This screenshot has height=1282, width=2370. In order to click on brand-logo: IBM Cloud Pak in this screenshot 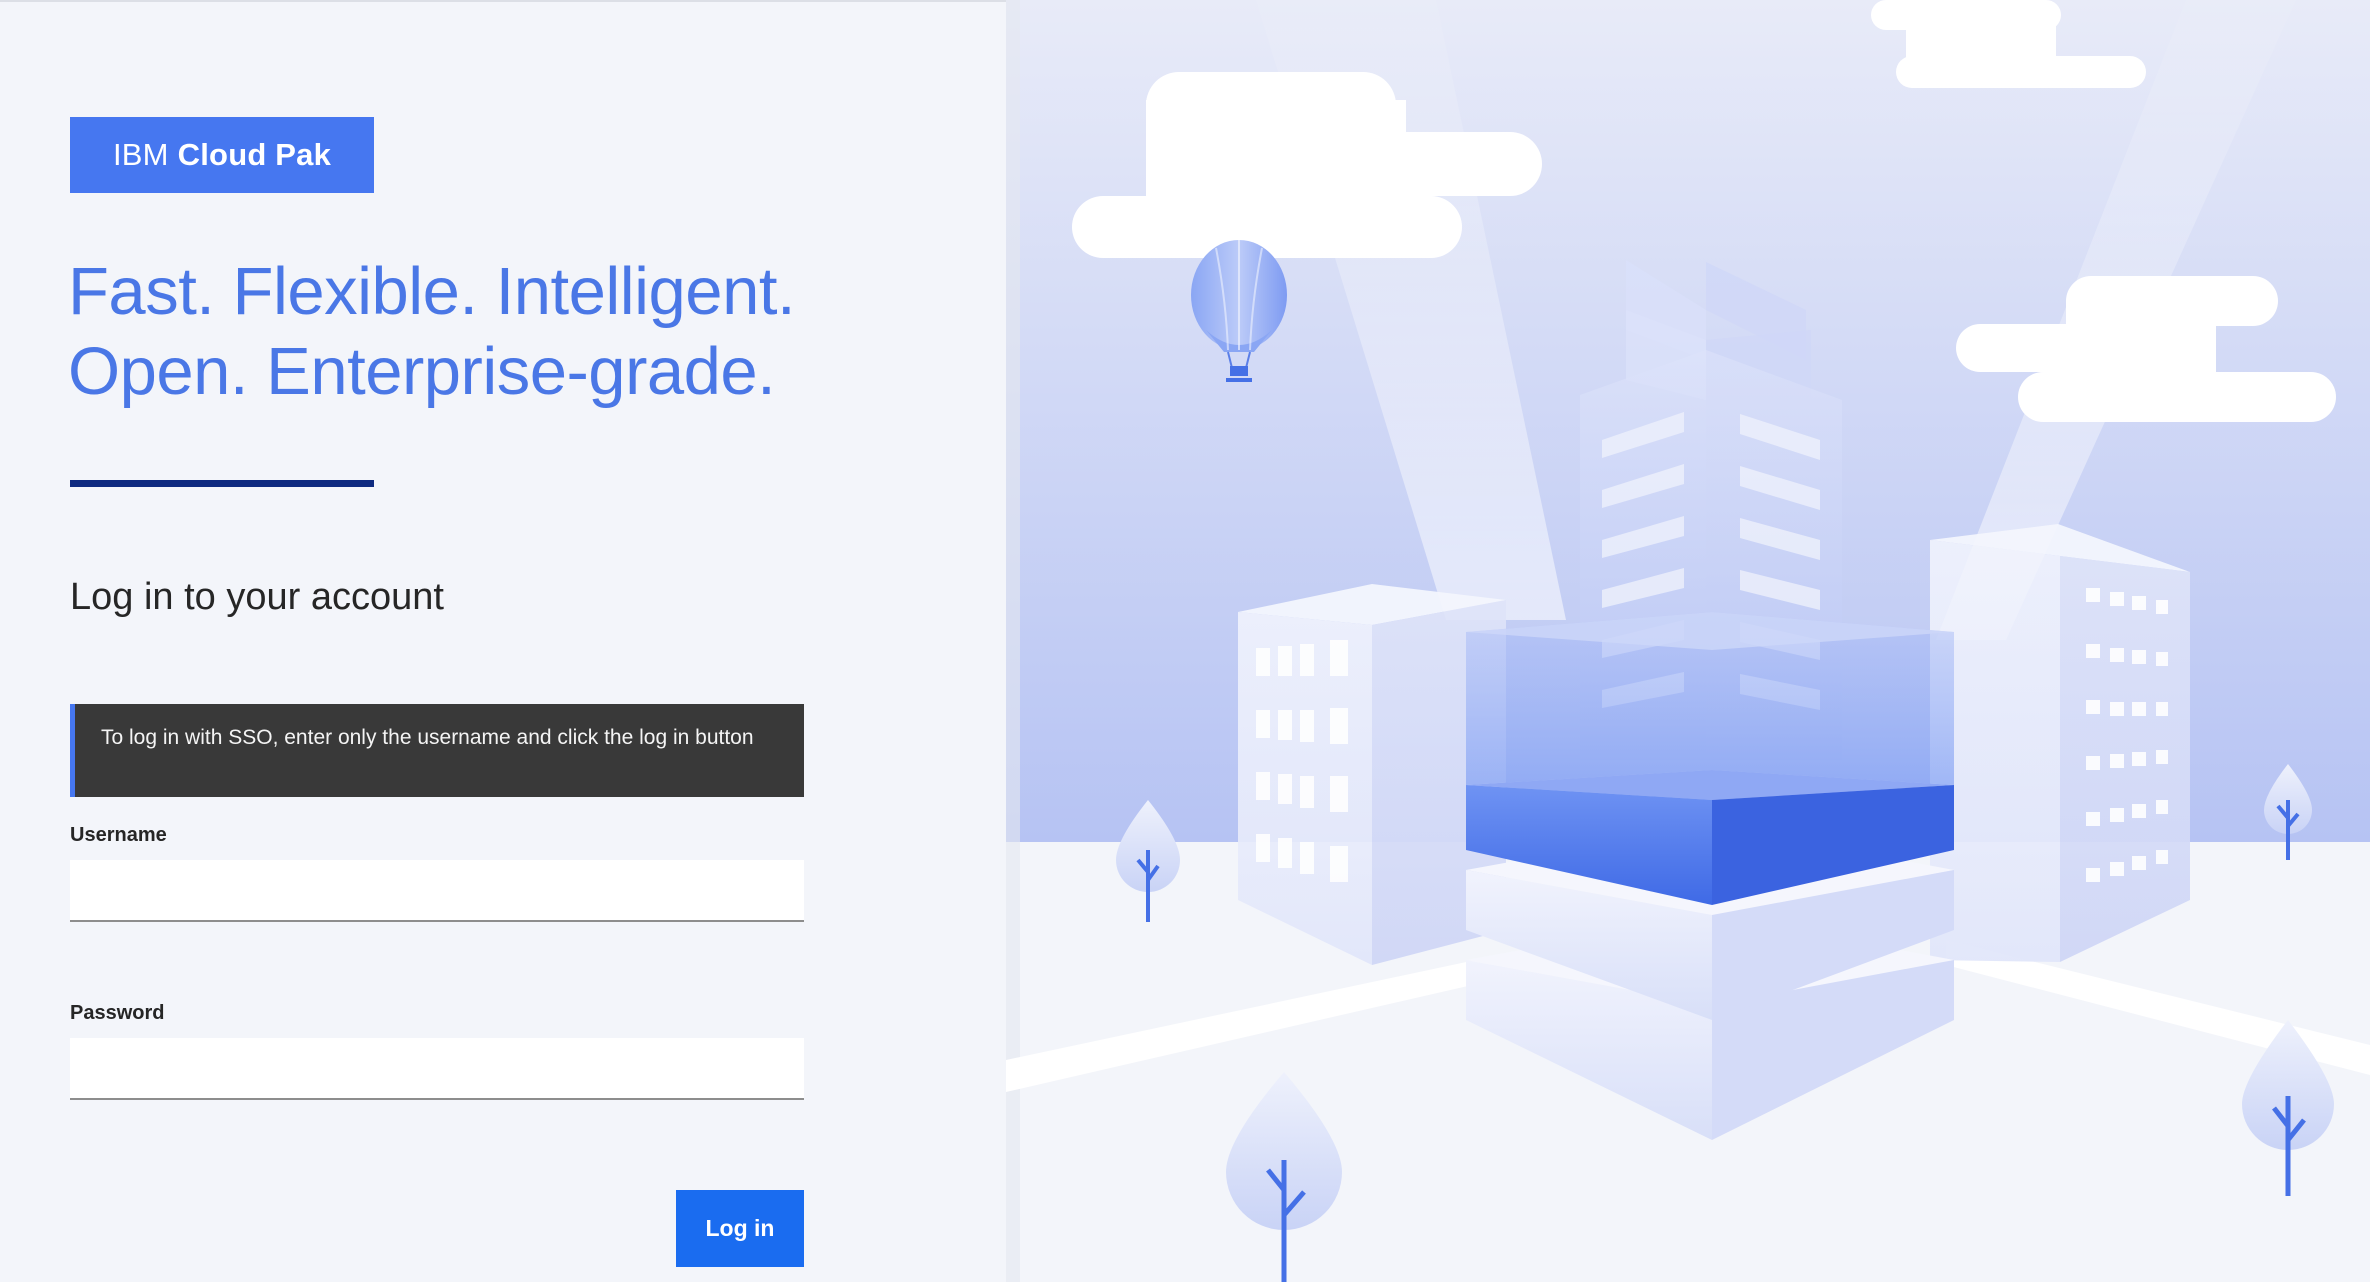, I will do `click(222, 155)`.